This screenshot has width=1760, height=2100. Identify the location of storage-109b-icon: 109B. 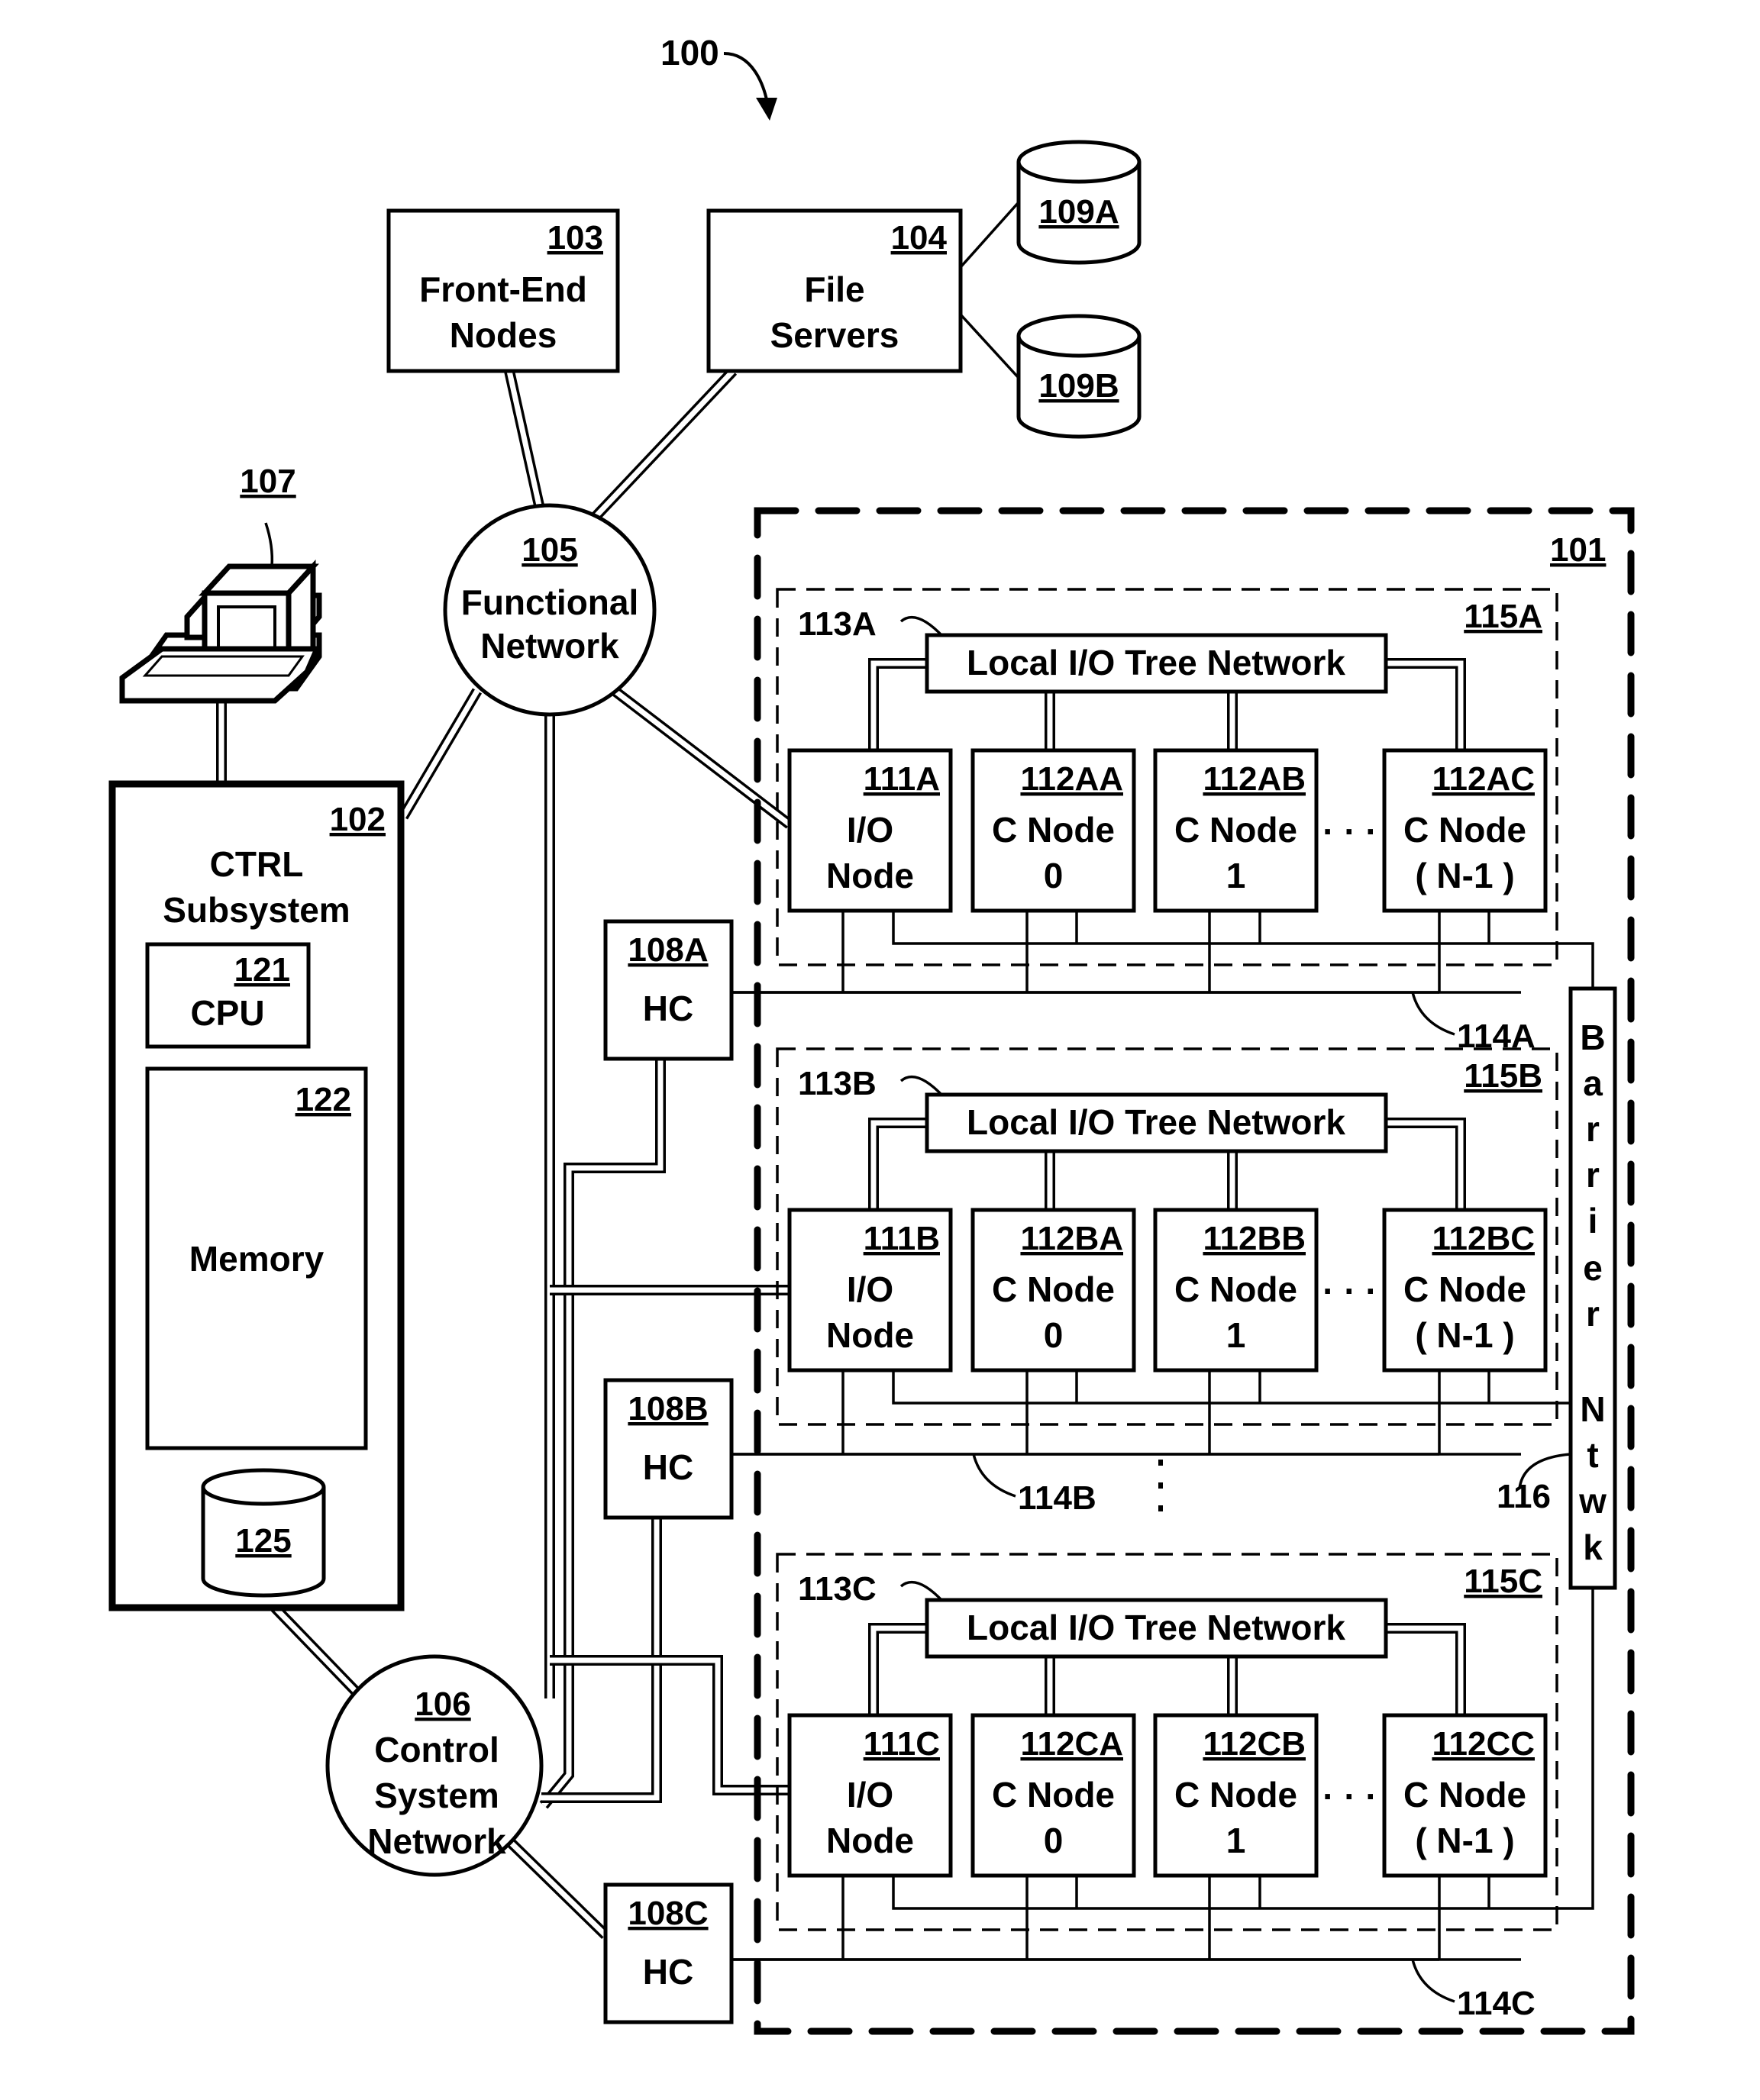
(1079, 377).